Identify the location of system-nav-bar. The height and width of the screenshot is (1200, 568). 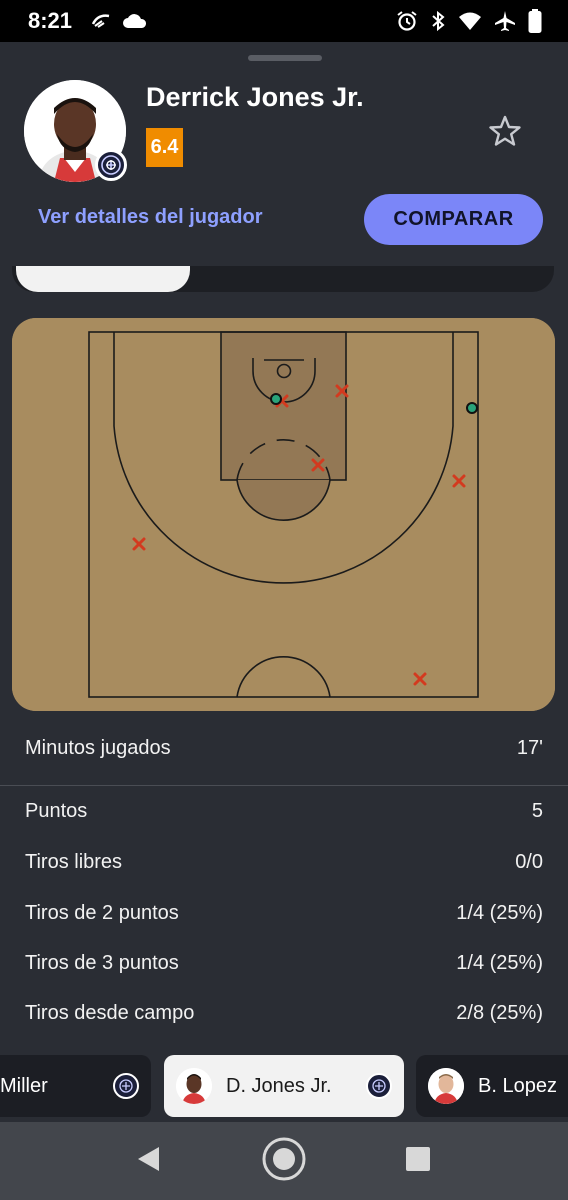
(284, 1161).